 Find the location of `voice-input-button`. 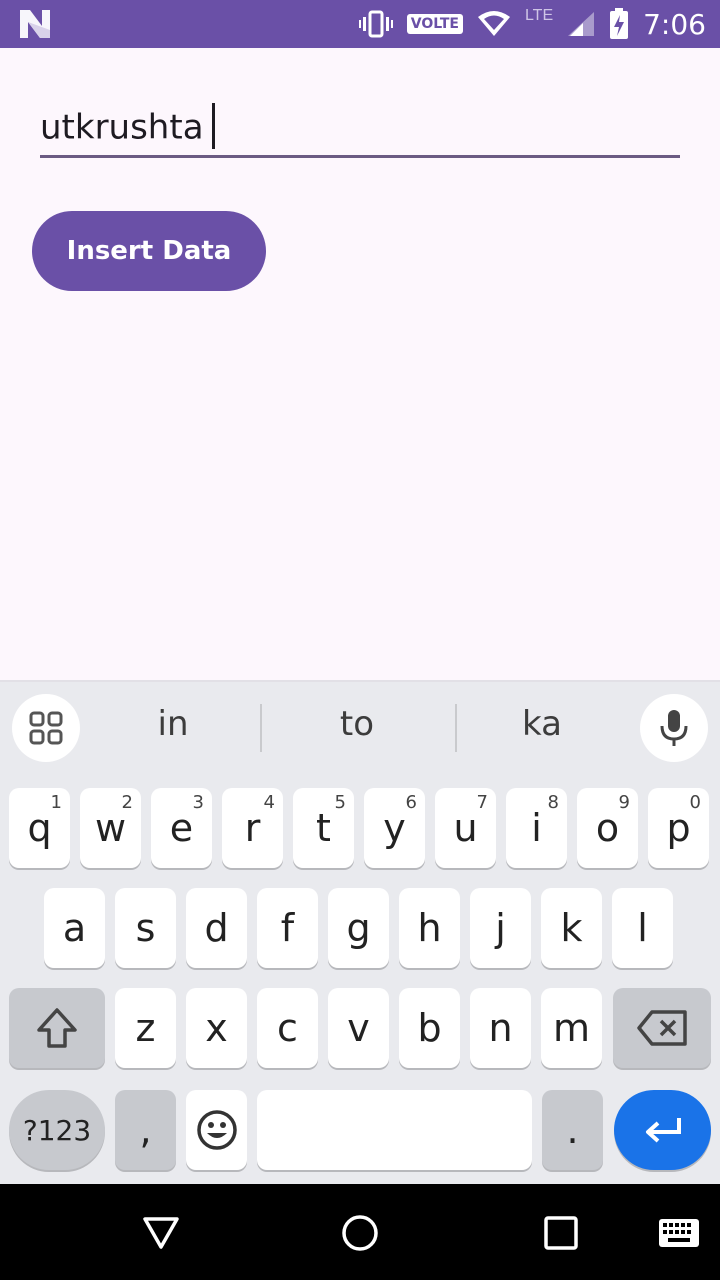

voice-input-button is located at coordinates (674, 728).